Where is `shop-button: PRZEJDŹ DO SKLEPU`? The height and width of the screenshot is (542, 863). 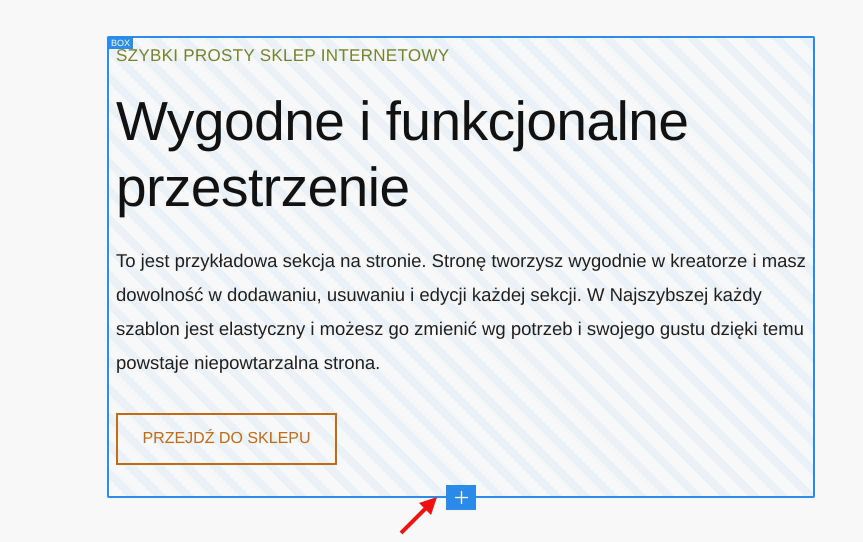 shop-button: PRZEJDŹ DO SKLEPU is located at coordinates (226, 439).